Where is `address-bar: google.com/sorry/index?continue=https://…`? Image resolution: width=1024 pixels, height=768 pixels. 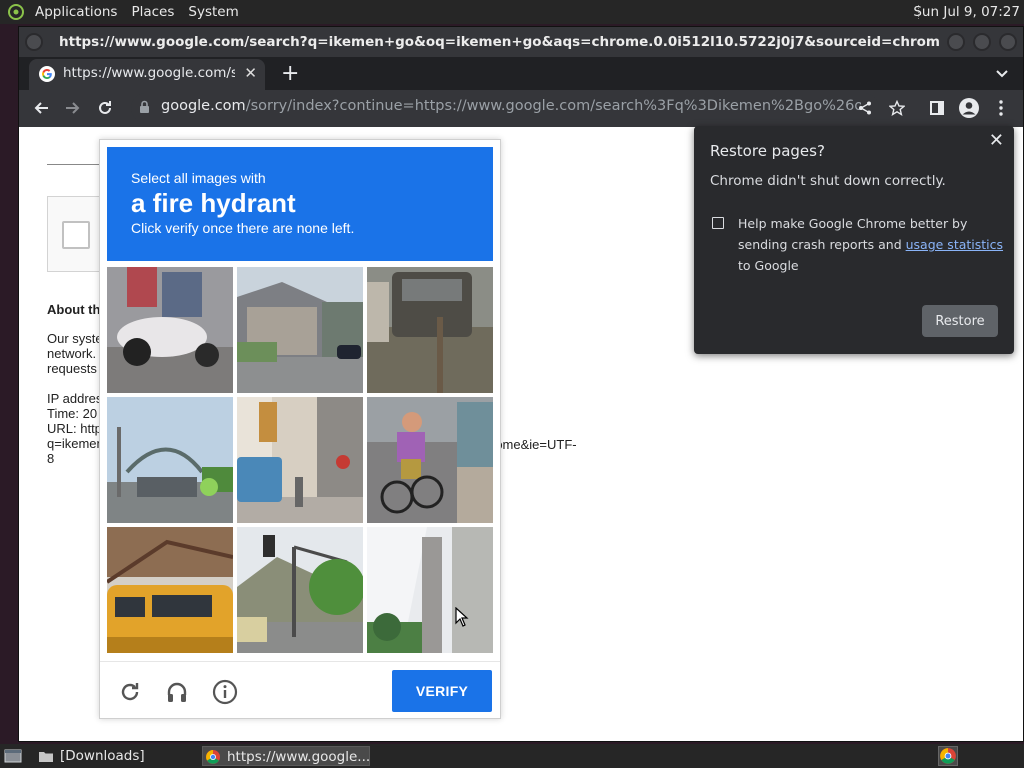
address-bar: google.com/sorry/index?continue=https://… is located at coordinates (505, 108).